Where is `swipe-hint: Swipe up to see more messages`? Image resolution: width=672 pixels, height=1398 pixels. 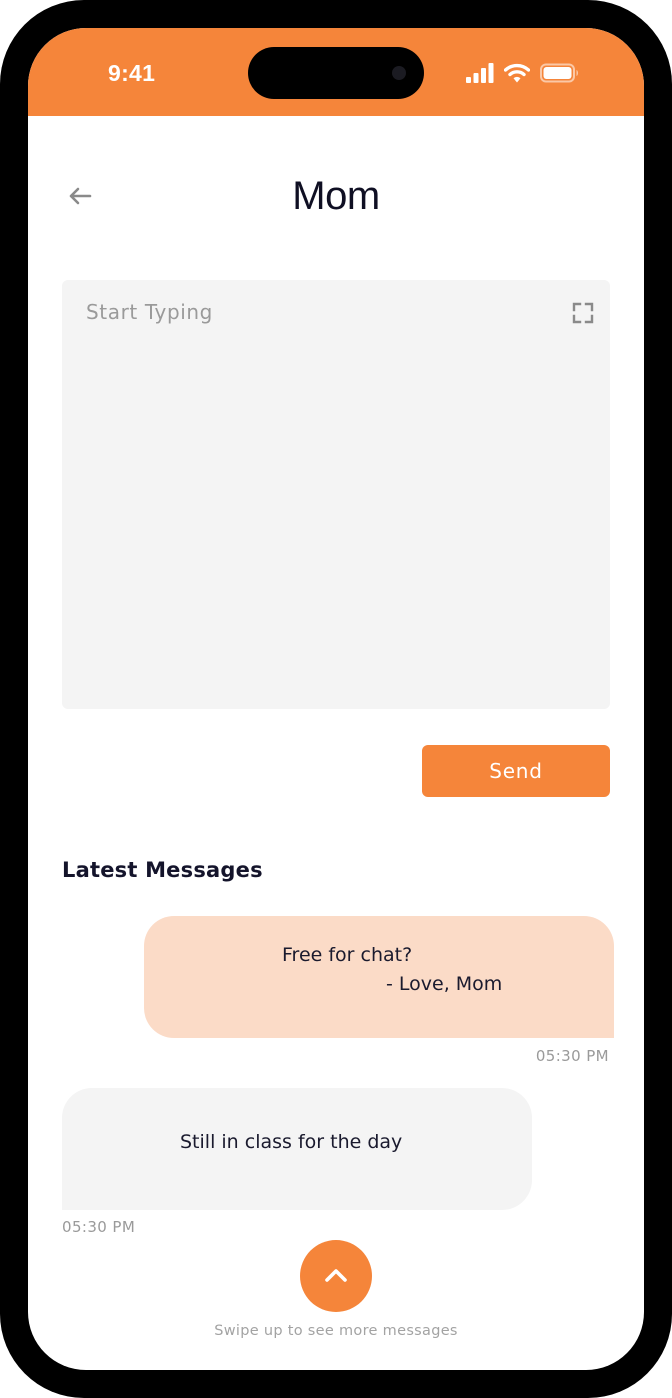 swipe-hint: Swipe up to see more messages is located at coordinates (336, 1331).